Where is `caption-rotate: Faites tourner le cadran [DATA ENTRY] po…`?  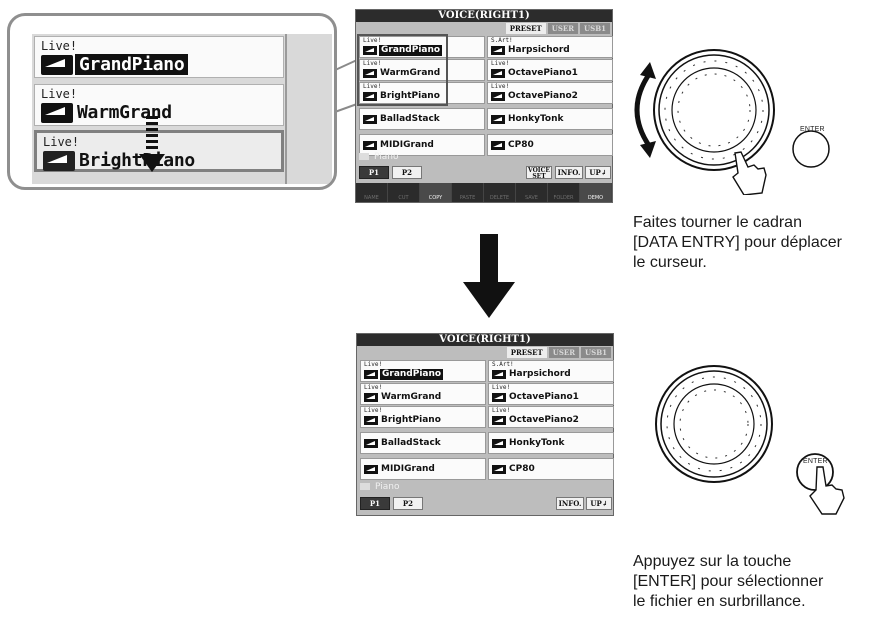 caption-rotate: Faites tourner le cadran [DATA ENTRY] po… is located at coordinates (737, 243).